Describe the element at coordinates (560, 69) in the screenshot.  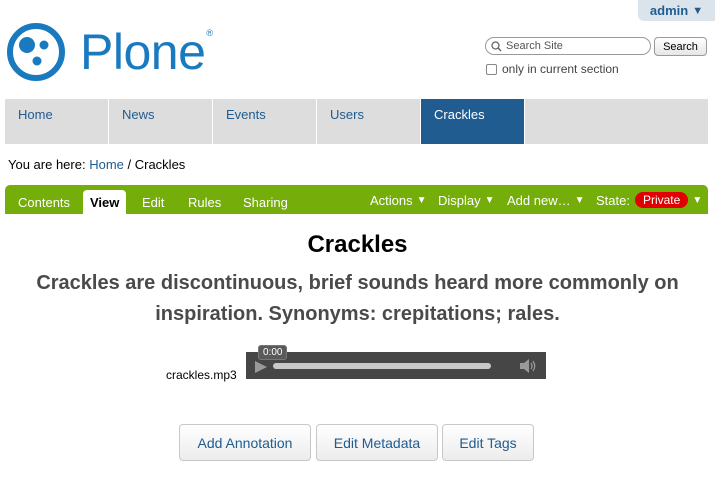
I see `current-section-label: only in current section` at that location.